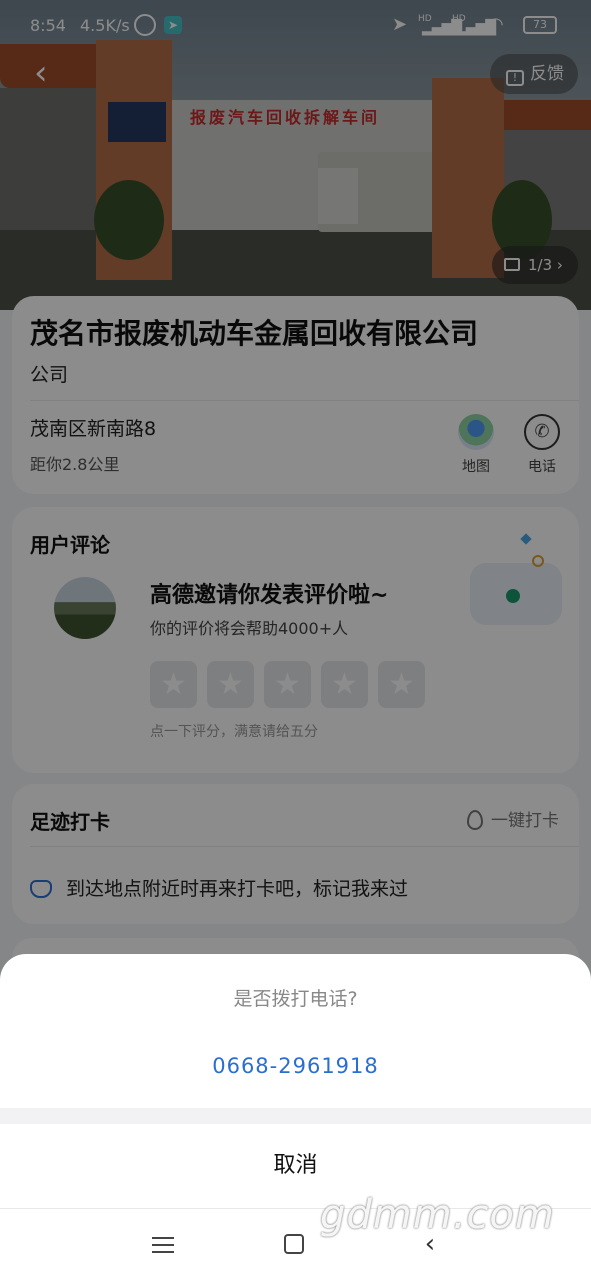 The image size is (591, 1280). What do you see at coordinates (294, 1244) in the screenshot?
I see `home-icon` at bounding box center [294, 1244].